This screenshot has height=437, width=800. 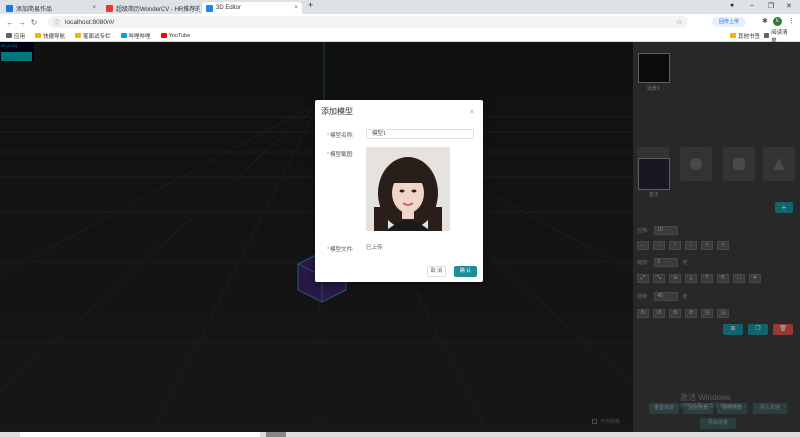 What do you see at coordinates (20, 36) in the screenshot?
I see `bookmark-label: 应用` at bounding box center [20, 36].